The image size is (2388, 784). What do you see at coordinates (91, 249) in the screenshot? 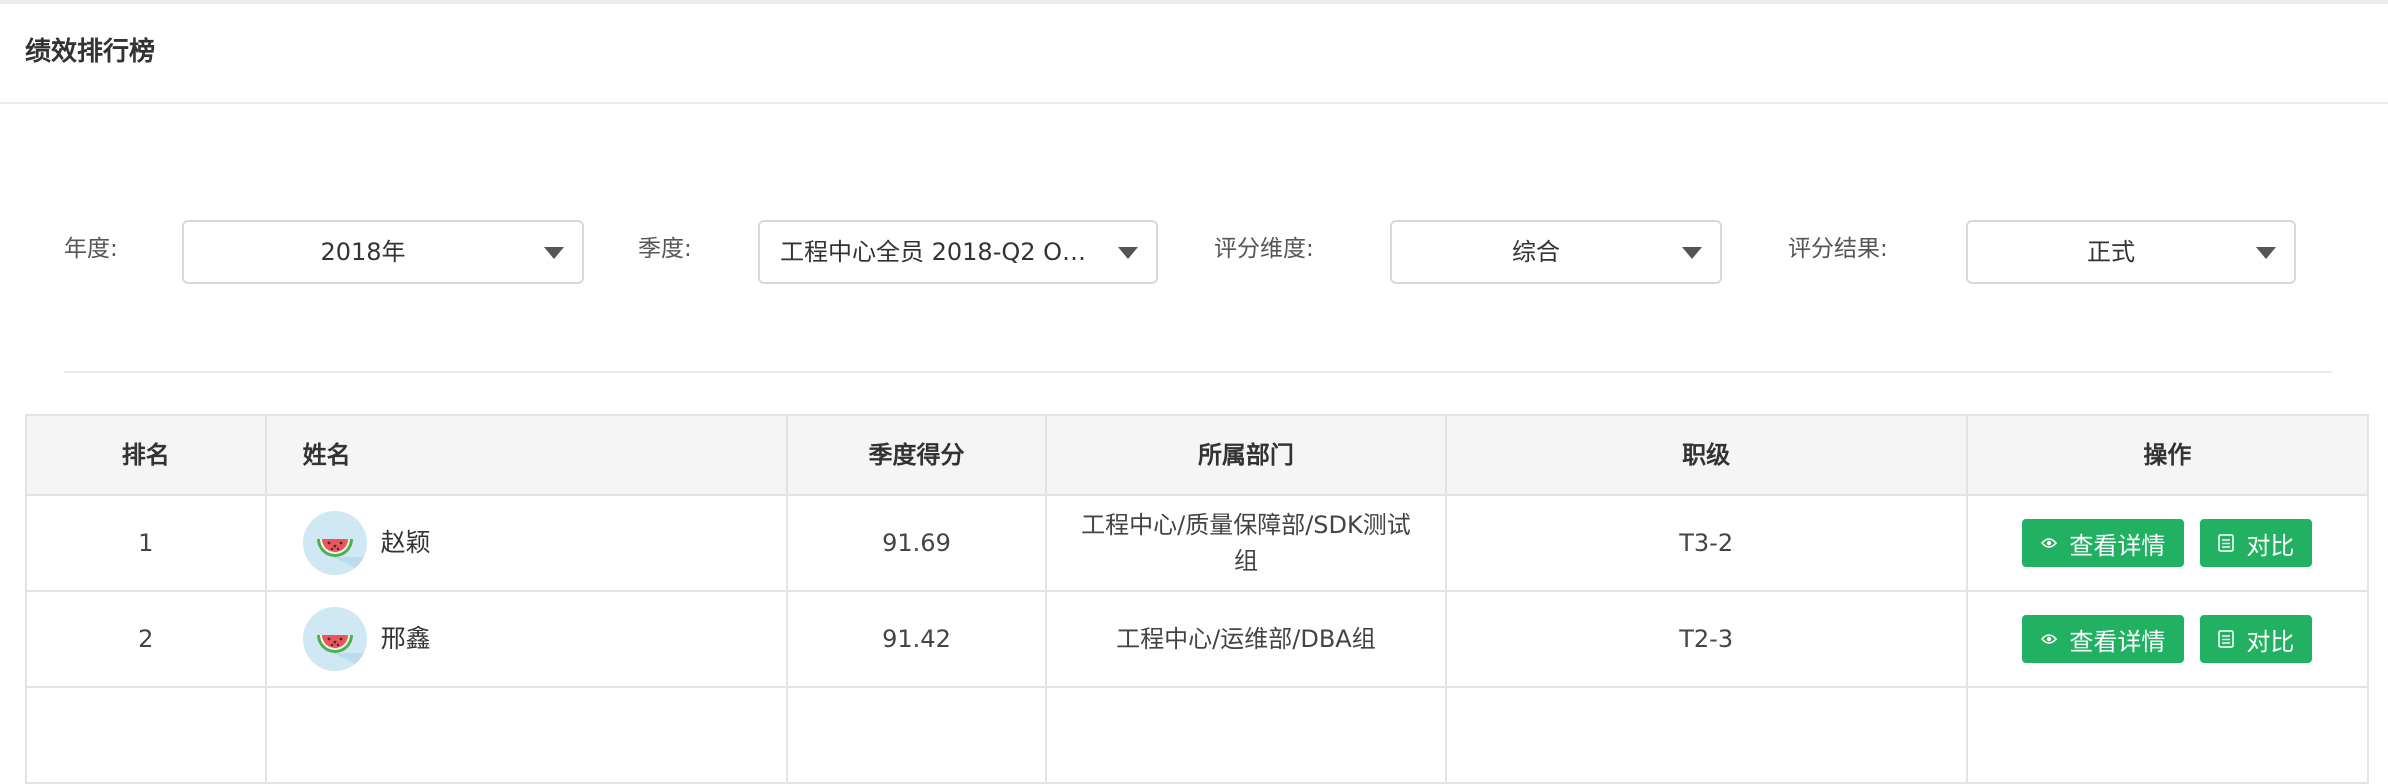
I see `year-label: 年度:` at bounding box center [91, 249].